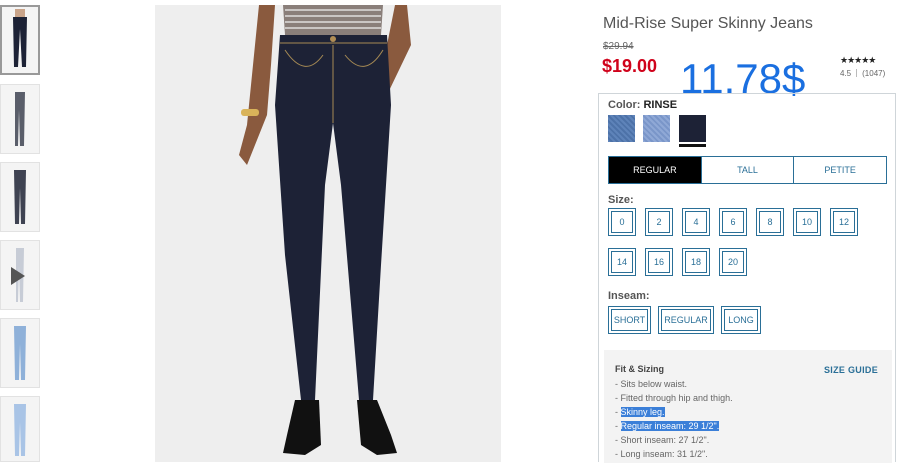 This screenshot has width=902, height=463. I want to click on thumb-side, so click(20, 119).